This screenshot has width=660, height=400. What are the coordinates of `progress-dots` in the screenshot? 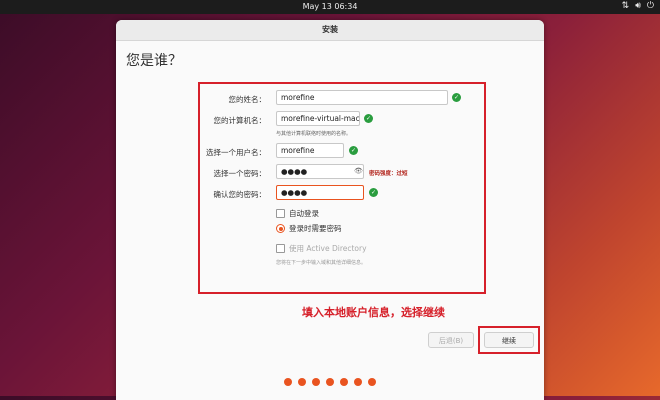 It's located at (330, 382).